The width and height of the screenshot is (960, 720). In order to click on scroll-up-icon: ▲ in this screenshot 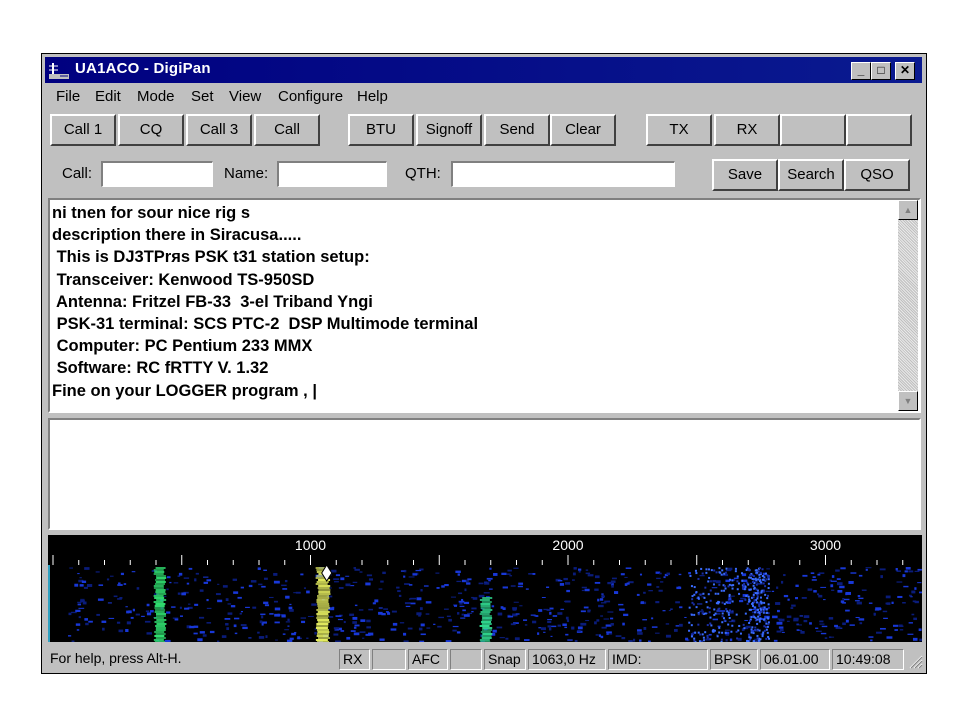, I will do `click(908, 210)`.